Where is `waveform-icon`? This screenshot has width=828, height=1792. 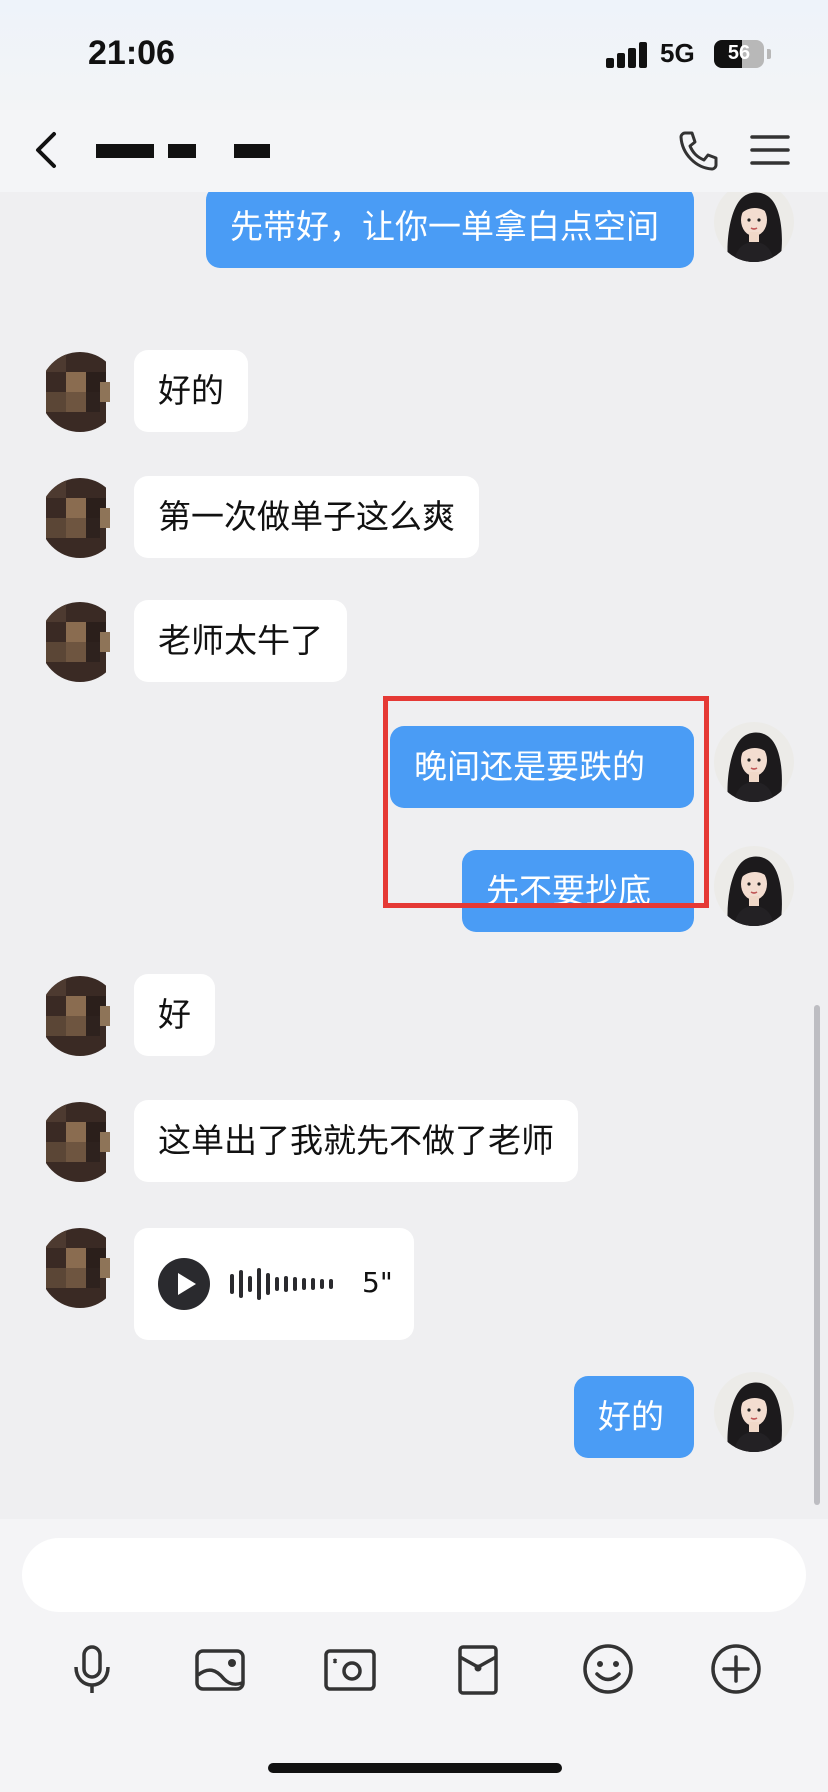
waveform-icon is located at coordinates (285, 1284).